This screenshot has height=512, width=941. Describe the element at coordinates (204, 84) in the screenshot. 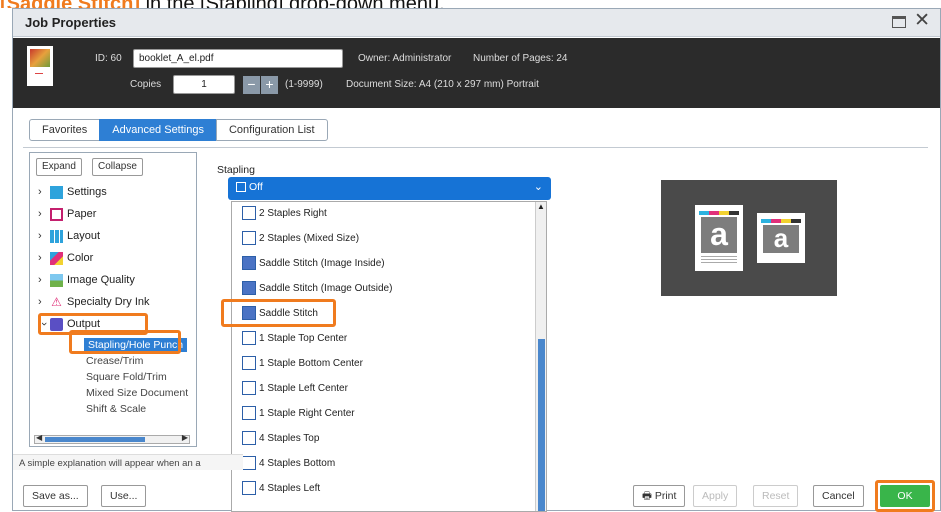

I see `copies-input: 1` at that location.